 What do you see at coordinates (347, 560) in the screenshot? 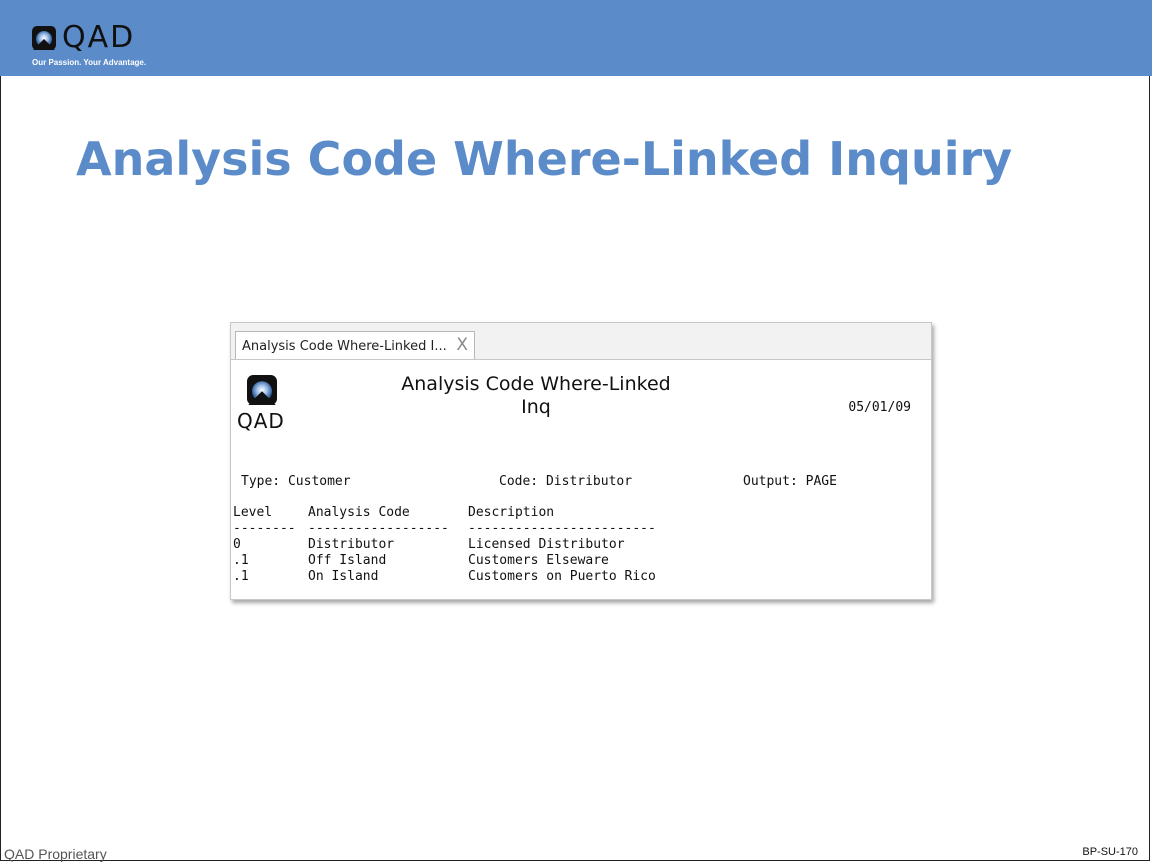
I see `row-analysis-code: Off Island` at bounding box center [347, 560].